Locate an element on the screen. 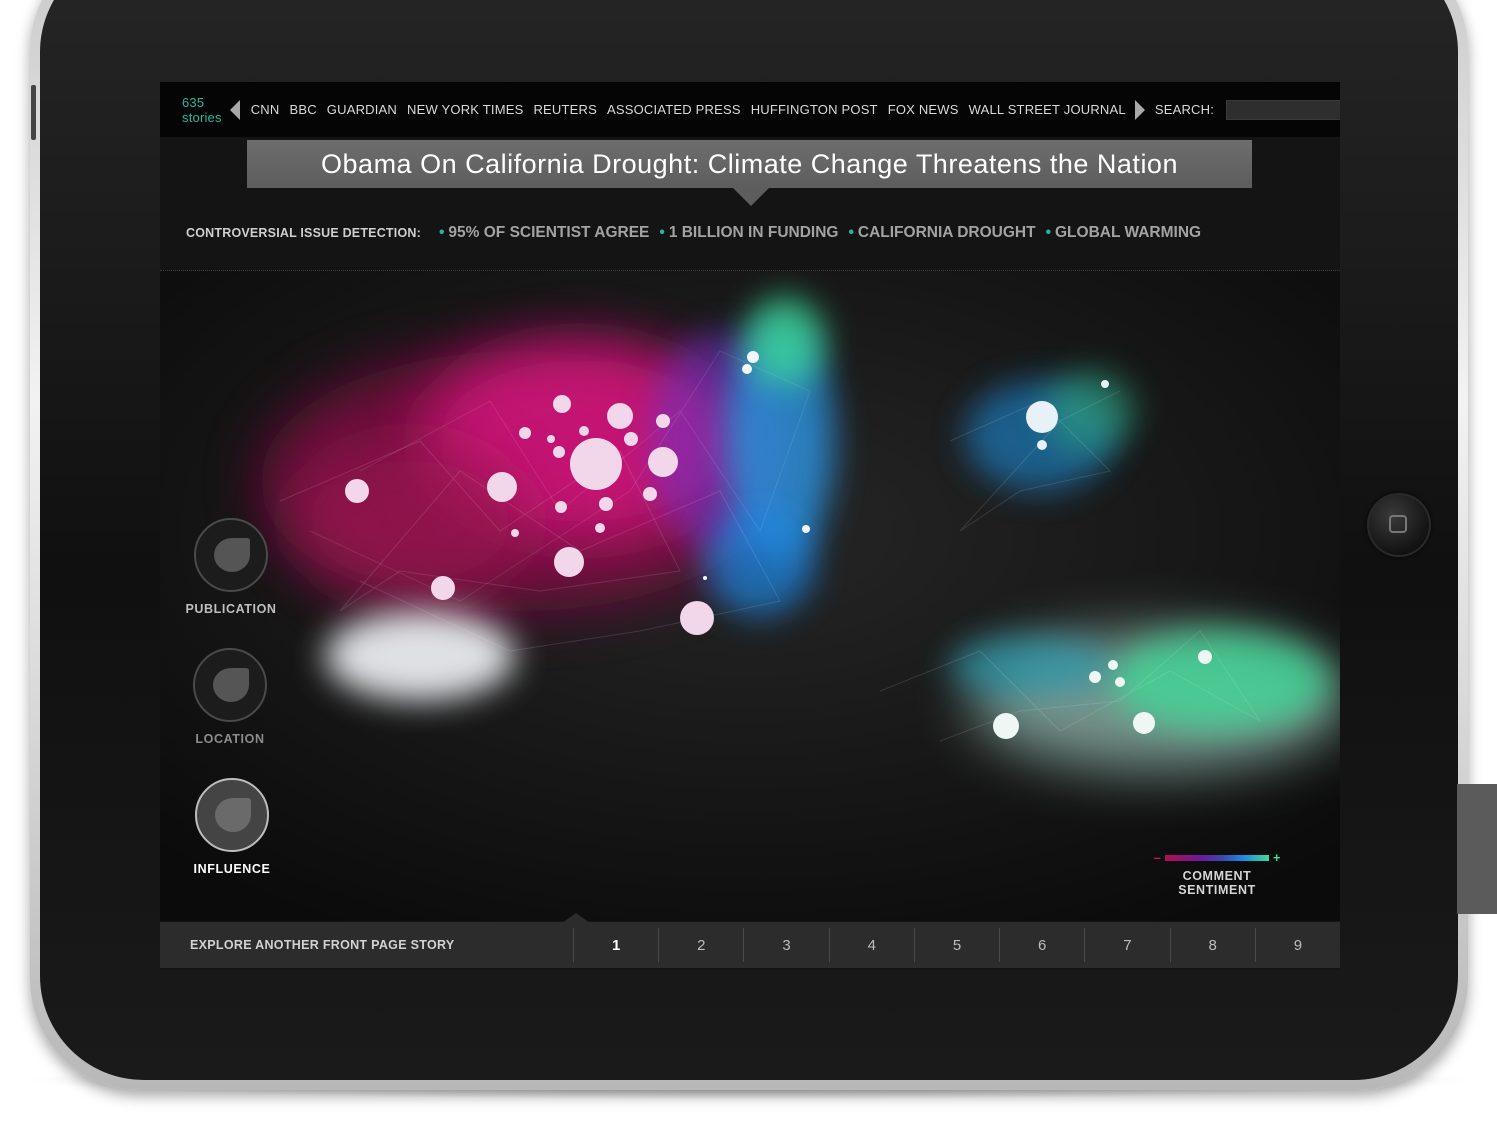 The height and width of the screenshot is (1122, 1497). issue-tag: • GLOBAL WARMING is located at coordinates (1124, 233).